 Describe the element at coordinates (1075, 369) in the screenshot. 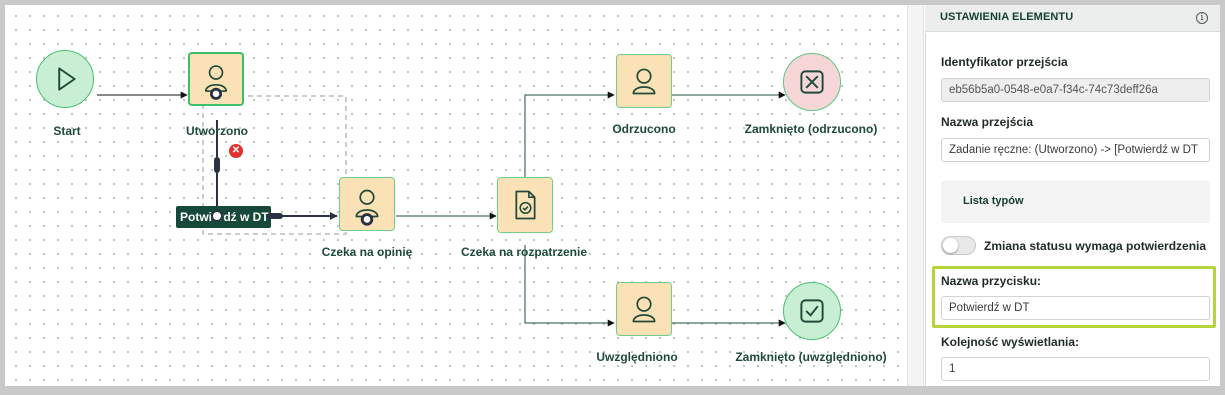

I see `display-order-field: 1` at that location.